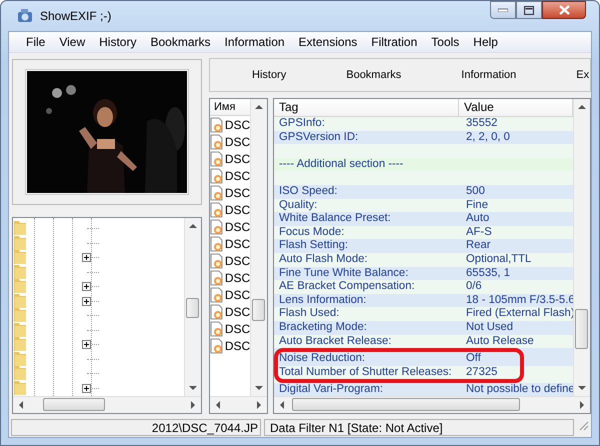  I want to click on value-cell-text: Fine, so click(477, 205).